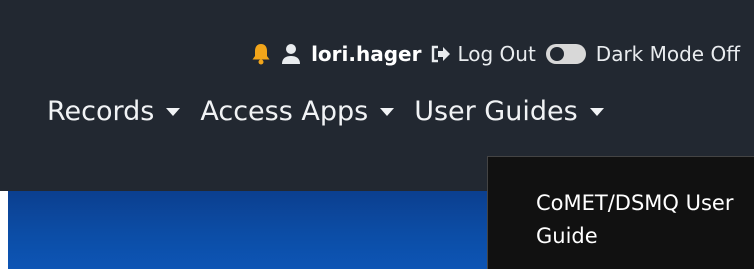  What do you see at coordinates (556, 54) in the screenshot?
I see `toggle-knob` at bounding box center [556, 54].